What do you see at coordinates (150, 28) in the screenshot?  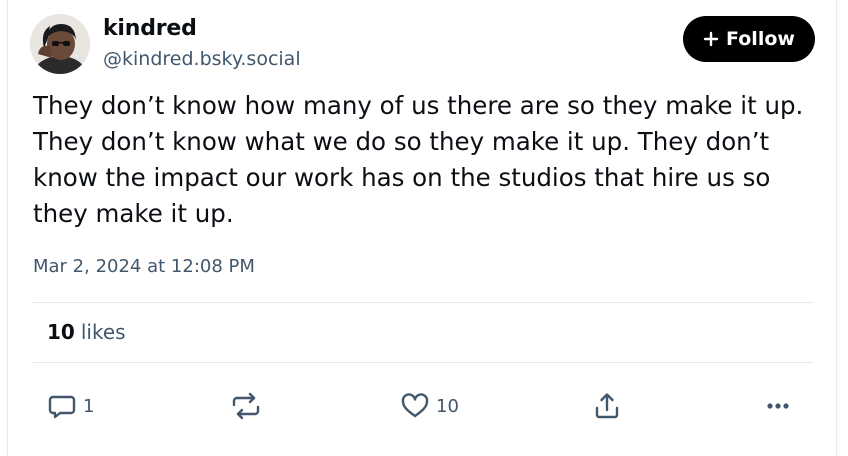 I see `author-display-name: kindred` at bounding box center [150, 28].